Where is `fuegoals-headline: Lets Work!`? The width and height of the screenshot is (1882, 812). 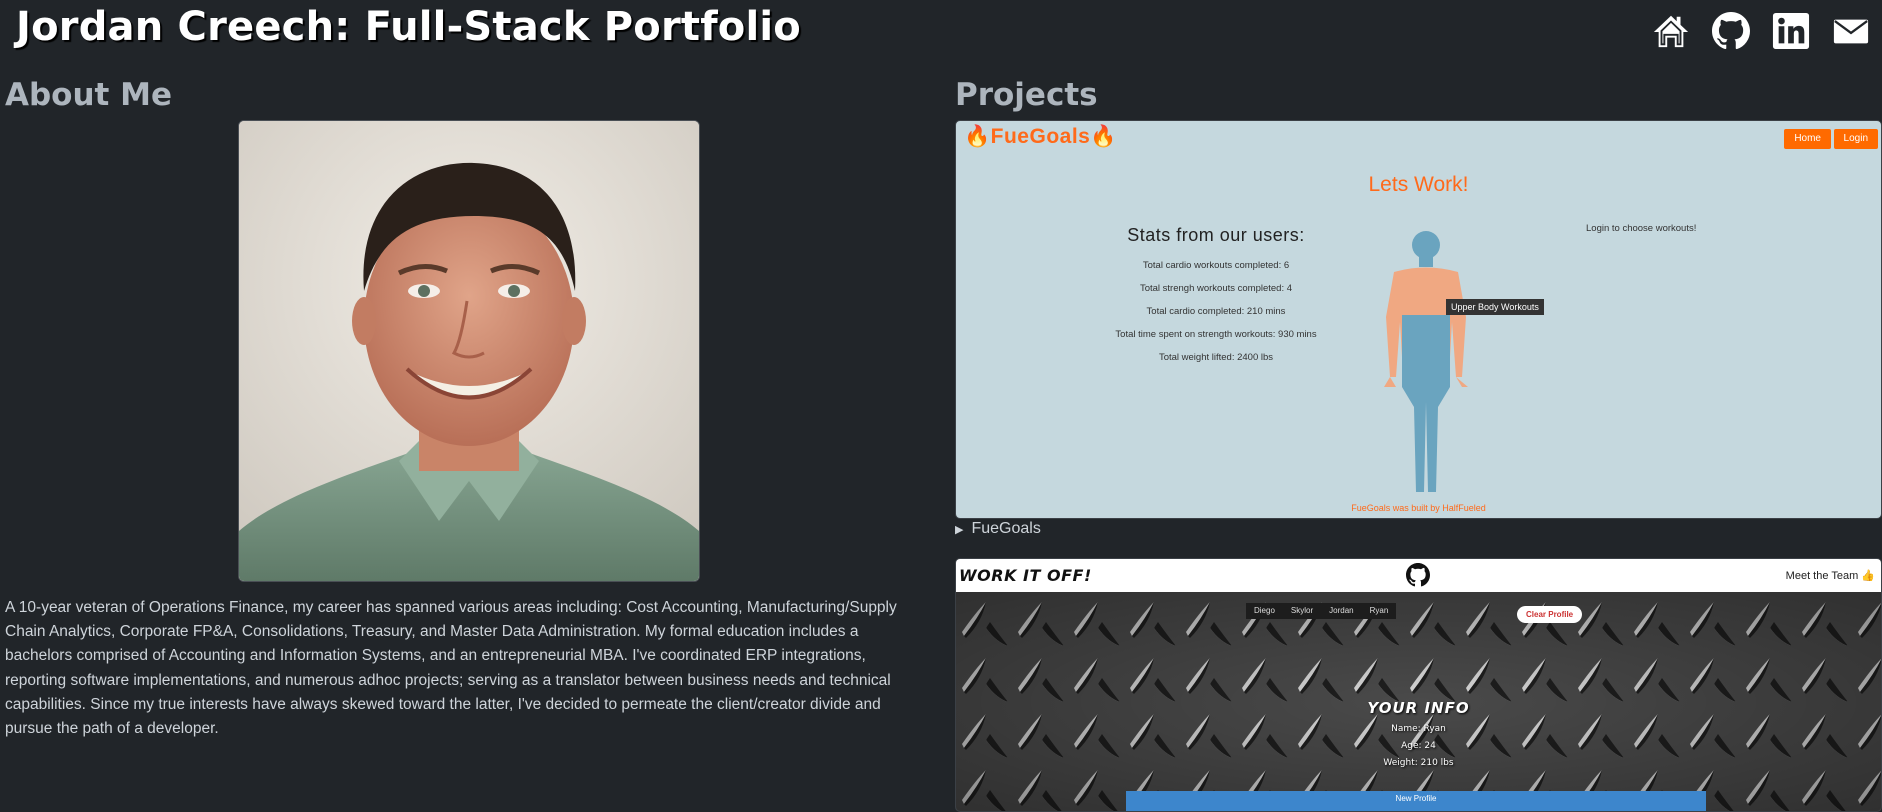 fuegoals-headline: Lets Work! is located at coordinates (1418, 184).